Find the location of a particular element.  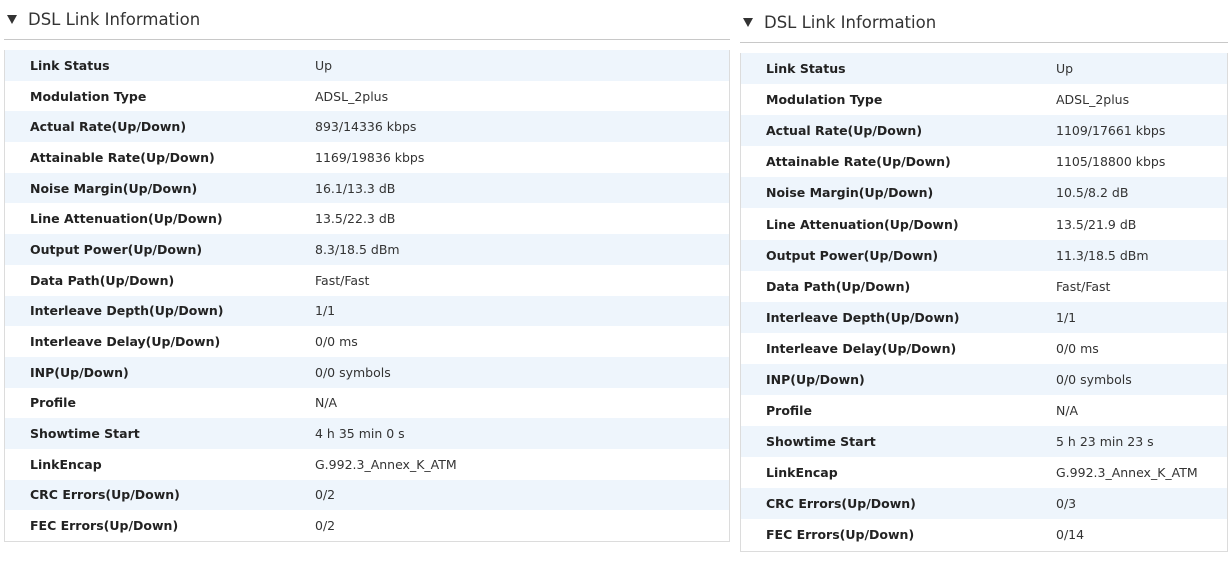

table-row: Output Power(Up/Down) 8.3/18.5 dBm is located at coordinates (367, 249).